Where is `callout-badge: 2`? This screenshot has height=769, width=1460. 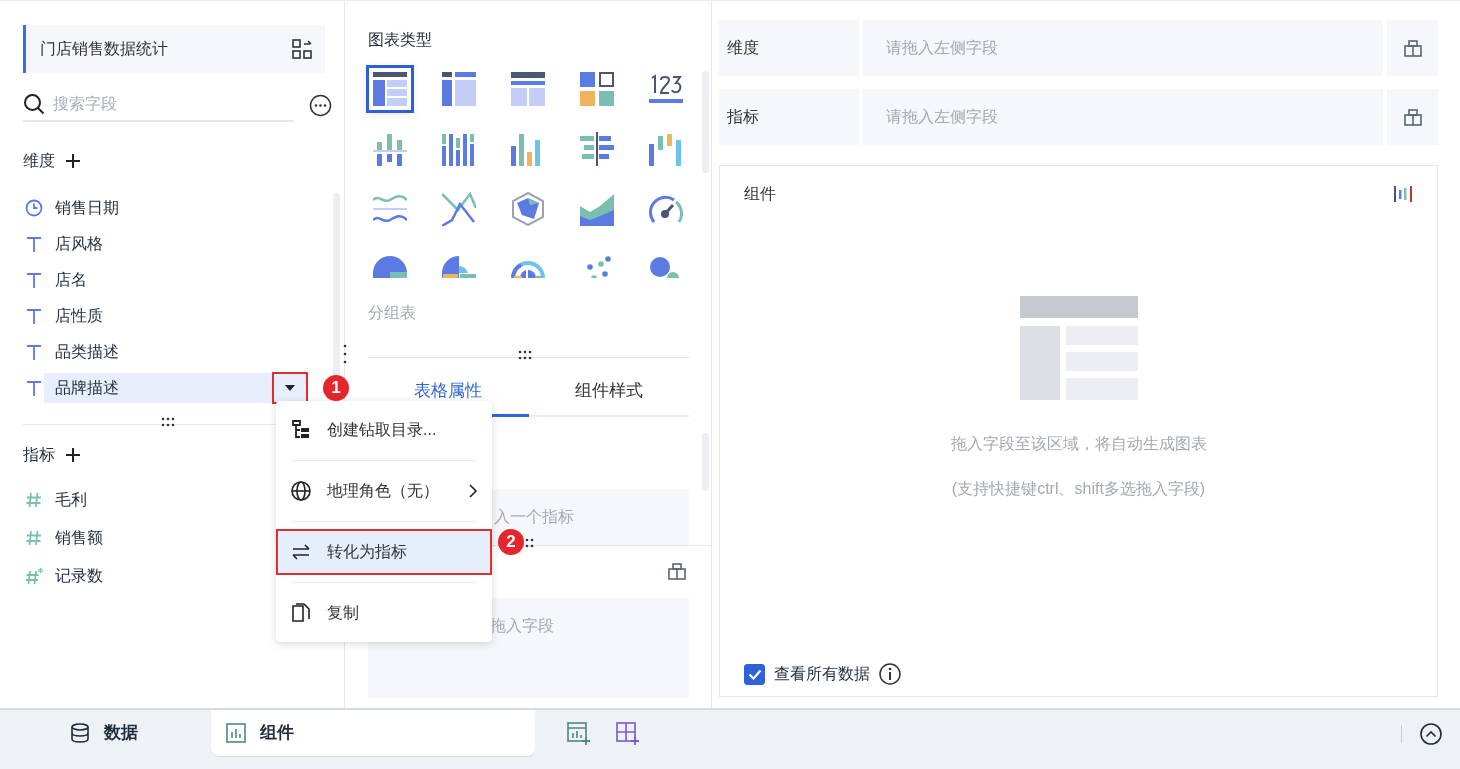
callout-badge: 2 is located at coordinates (511, 542).